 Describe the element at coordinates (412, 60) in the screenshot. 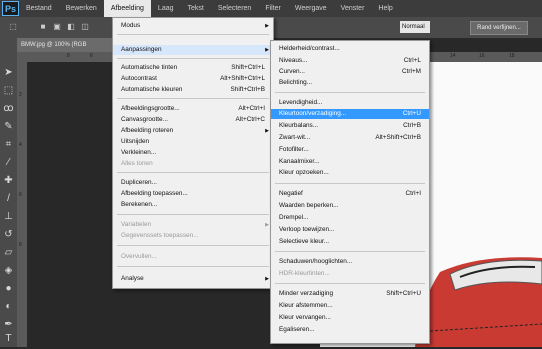

I see `item-shortcut: Ctrl+L` at that location.